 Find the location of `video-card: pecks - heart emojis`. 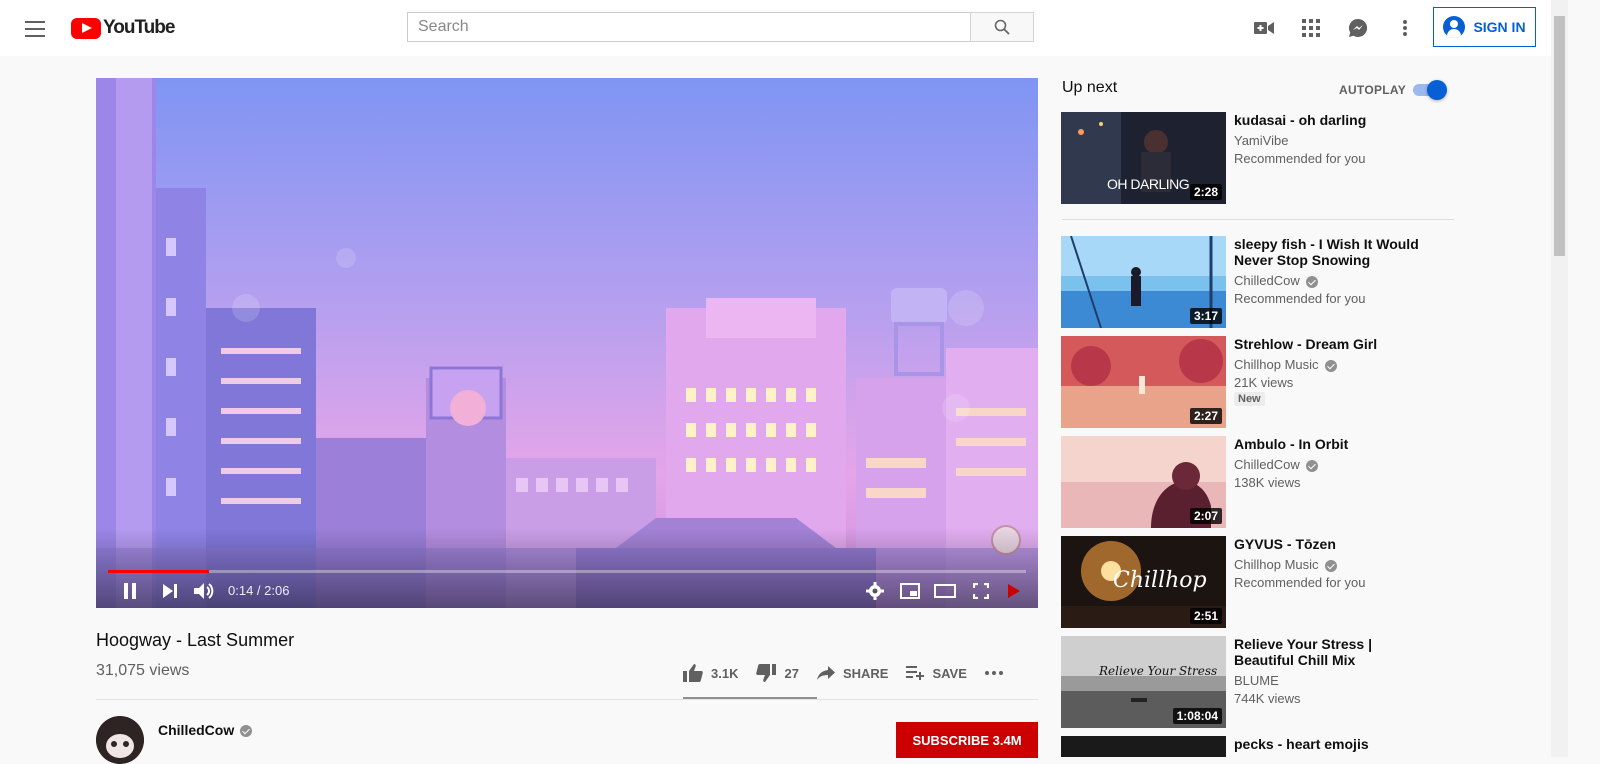

video-card: pecks - heart emojis is located at coordinates (1261, 746).